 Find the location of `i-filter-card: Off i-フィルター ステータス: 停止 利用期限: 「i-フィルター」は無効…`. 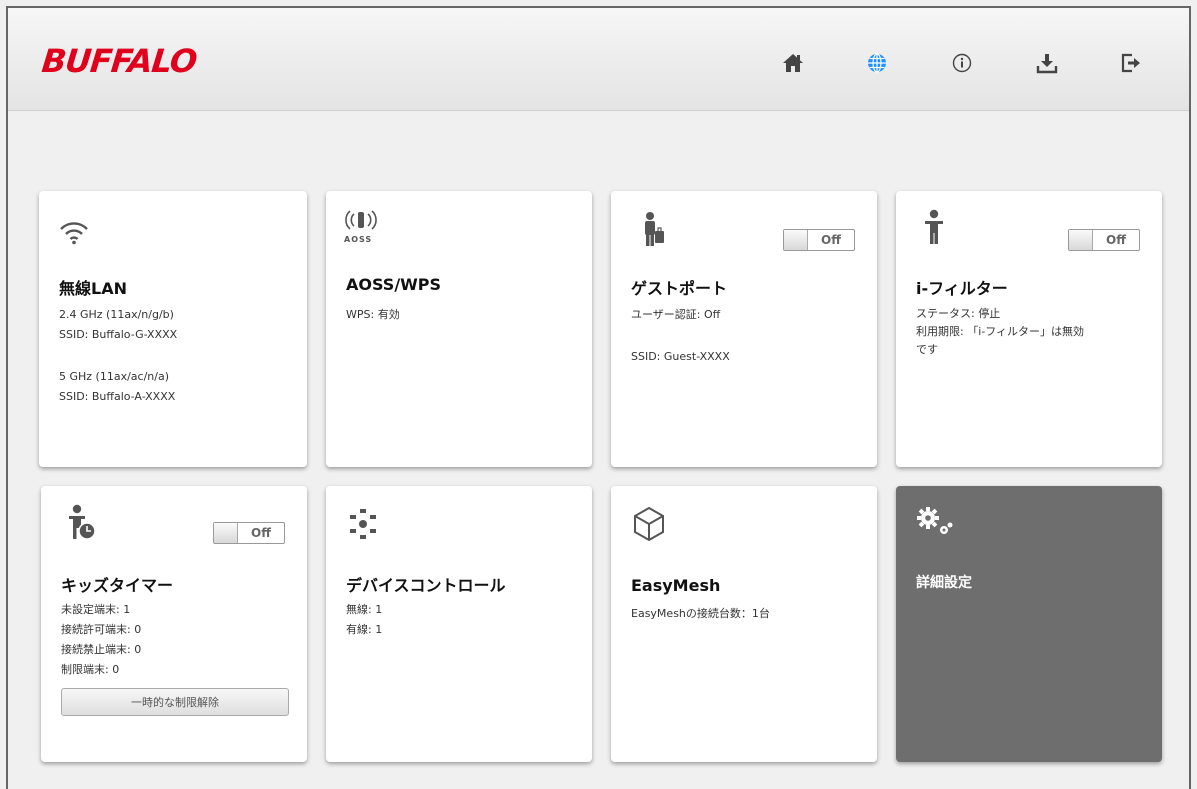

i-filter-card: Off i-フィルター ステータス: 停止 利用期限: 「i-フィルター」は無効… is located at coordinates (1029, 329).